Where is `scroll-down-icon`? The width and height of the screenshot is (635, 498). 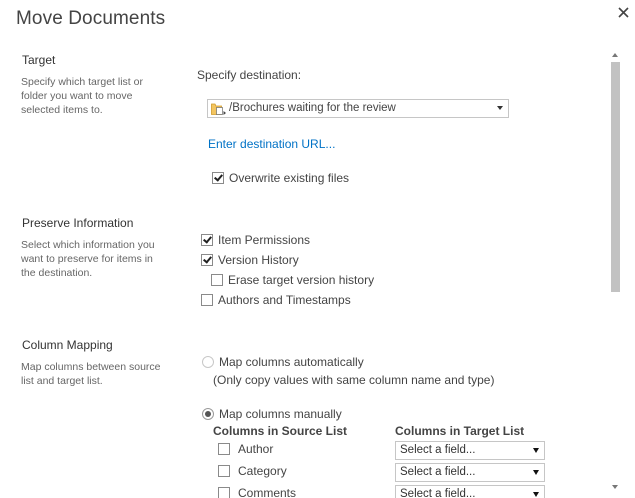 scroll-down-icon is located at coordinates (615, 487).